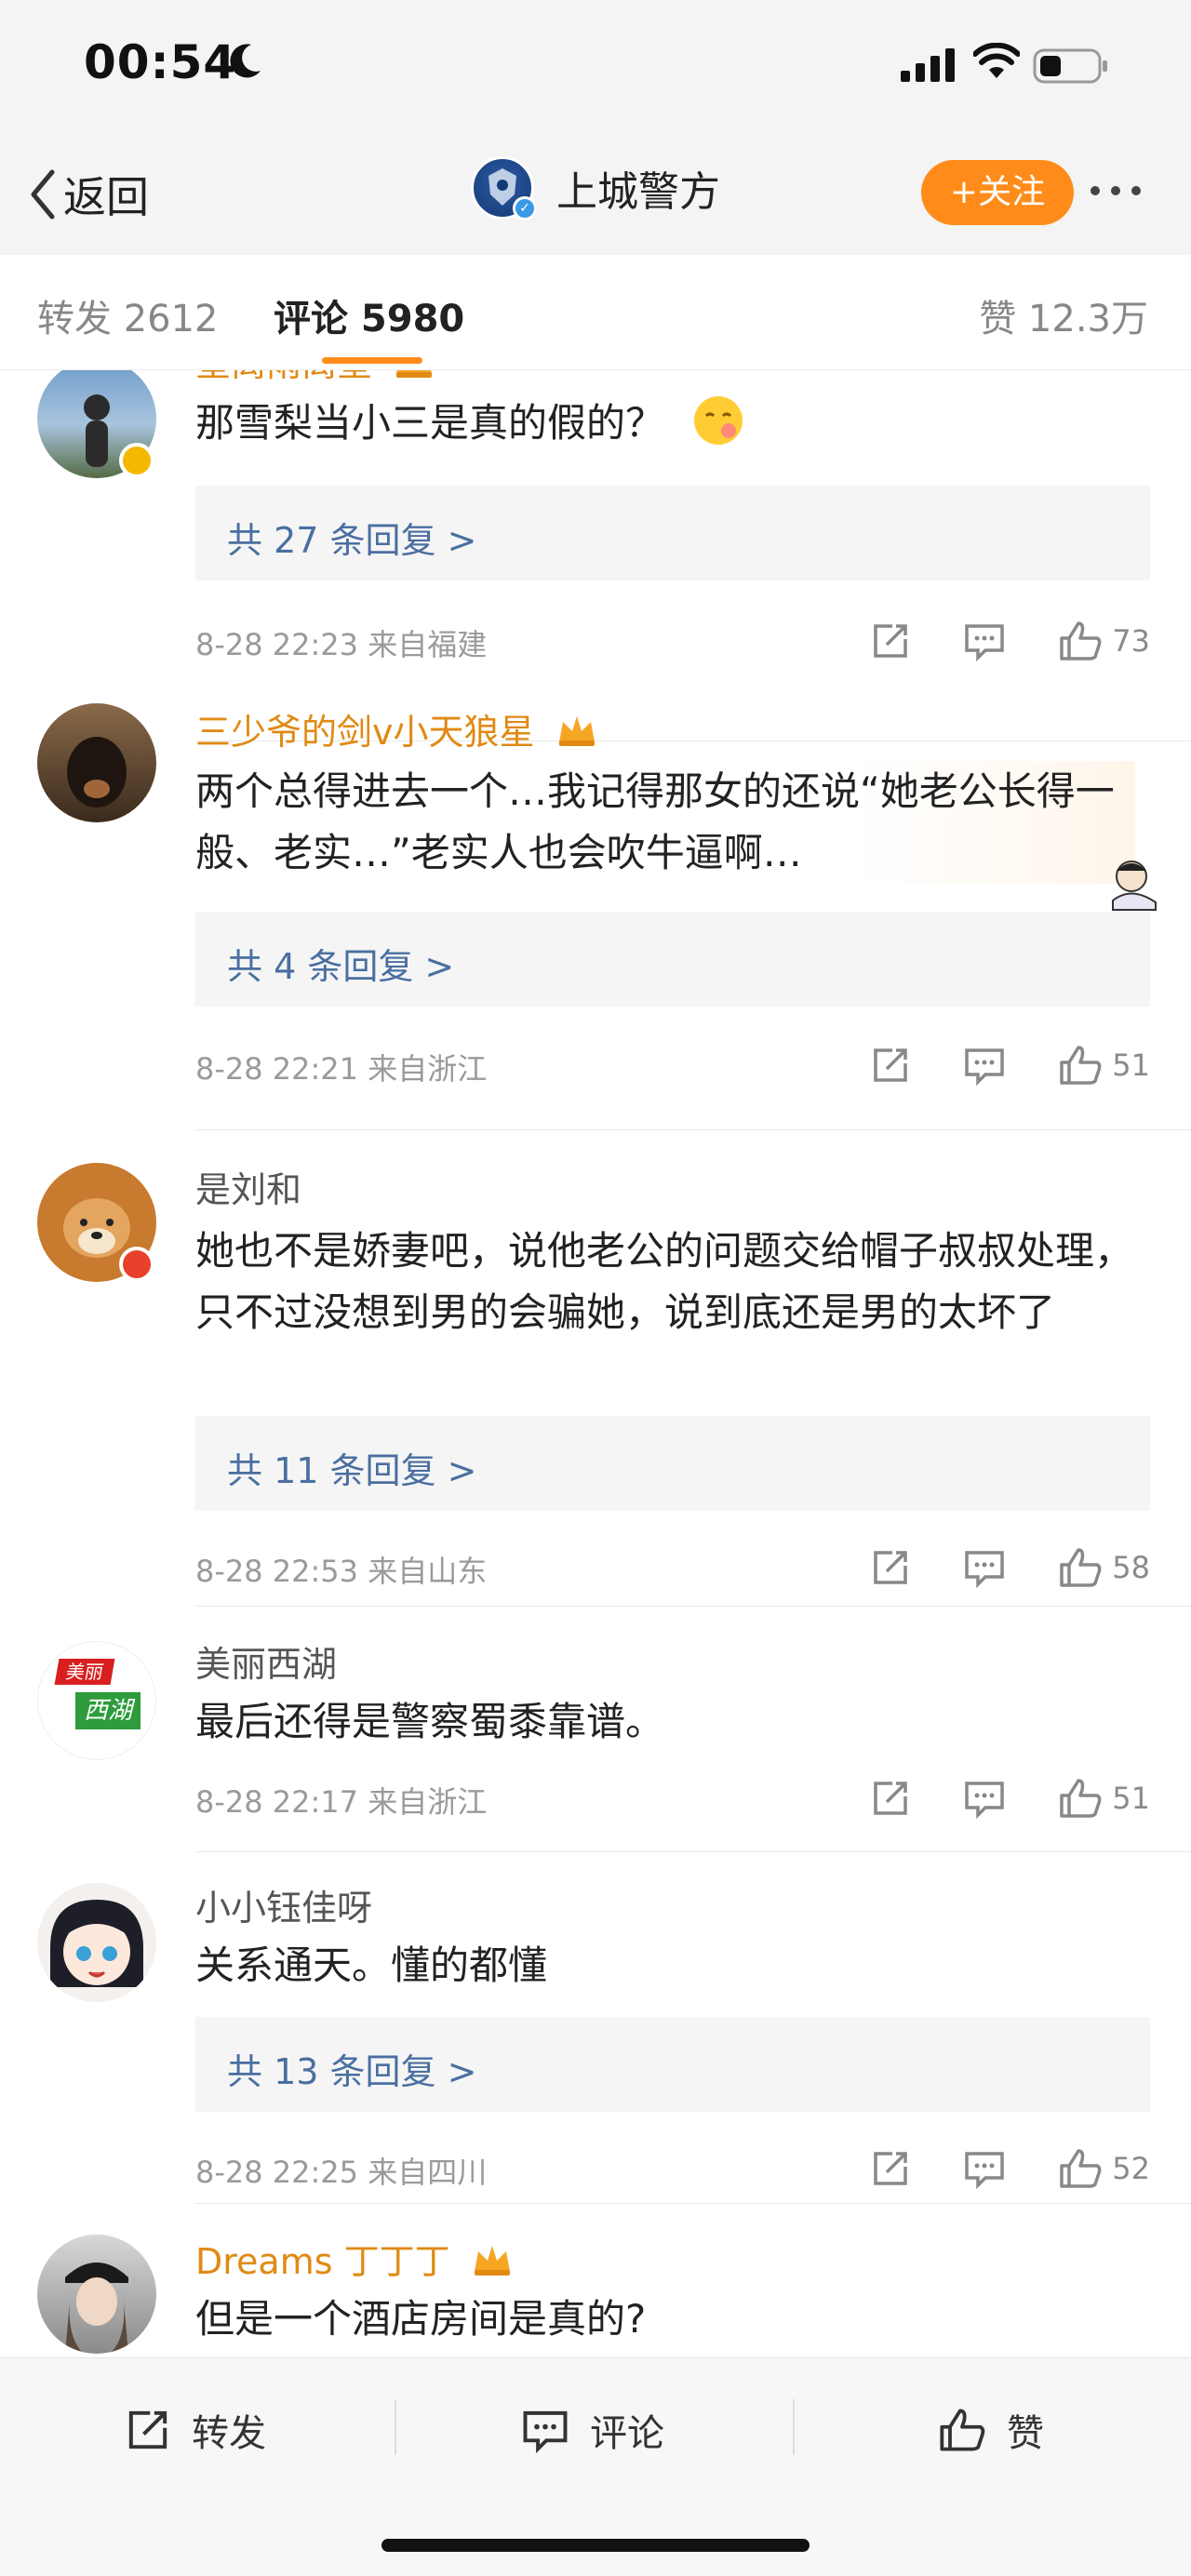 This screenshot has height=2576, width=1191. I want to click on comment-username: 星离雨离星, so click(315, 378).